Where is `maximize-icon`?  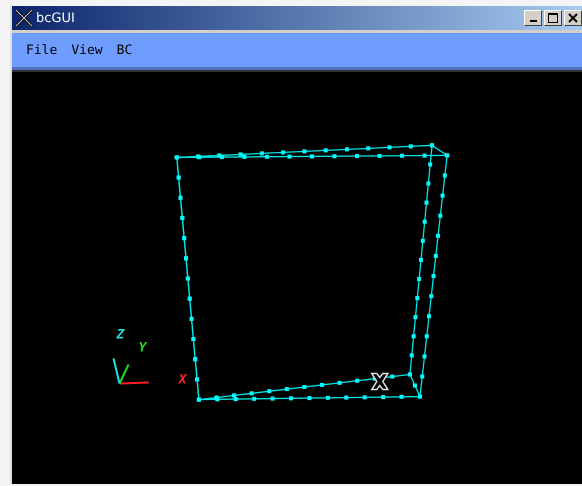 maximize-icon is located at coordinates (553, 18).